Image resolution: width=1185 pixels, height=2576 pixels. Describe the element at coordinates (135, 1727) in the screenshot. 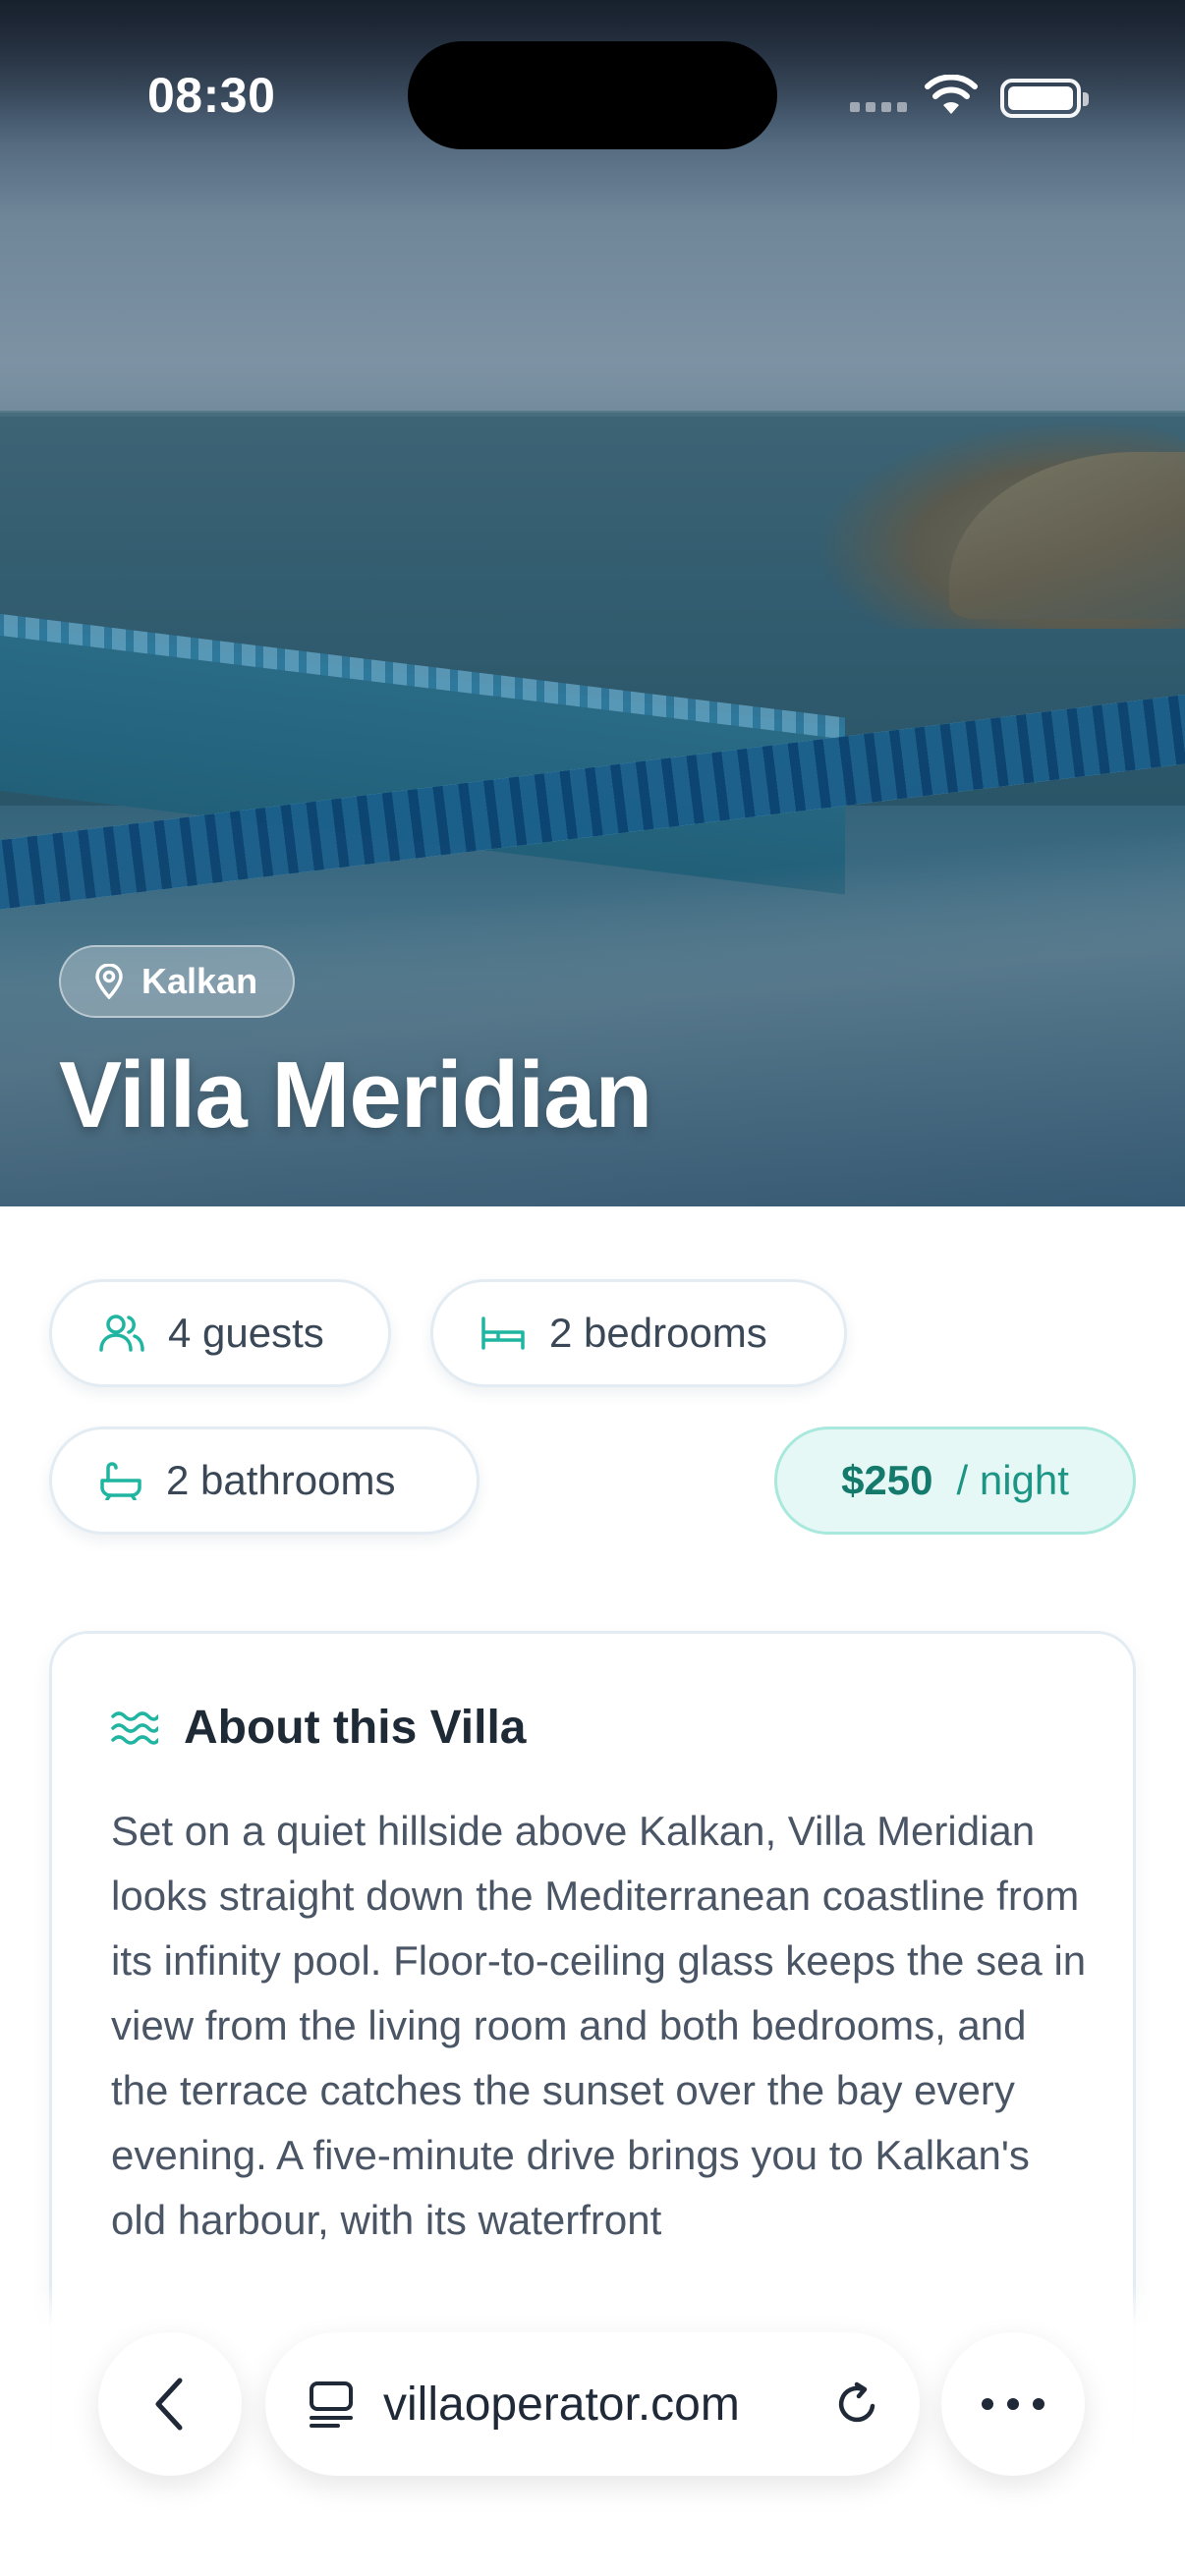

I see `waves-icon` at that location.